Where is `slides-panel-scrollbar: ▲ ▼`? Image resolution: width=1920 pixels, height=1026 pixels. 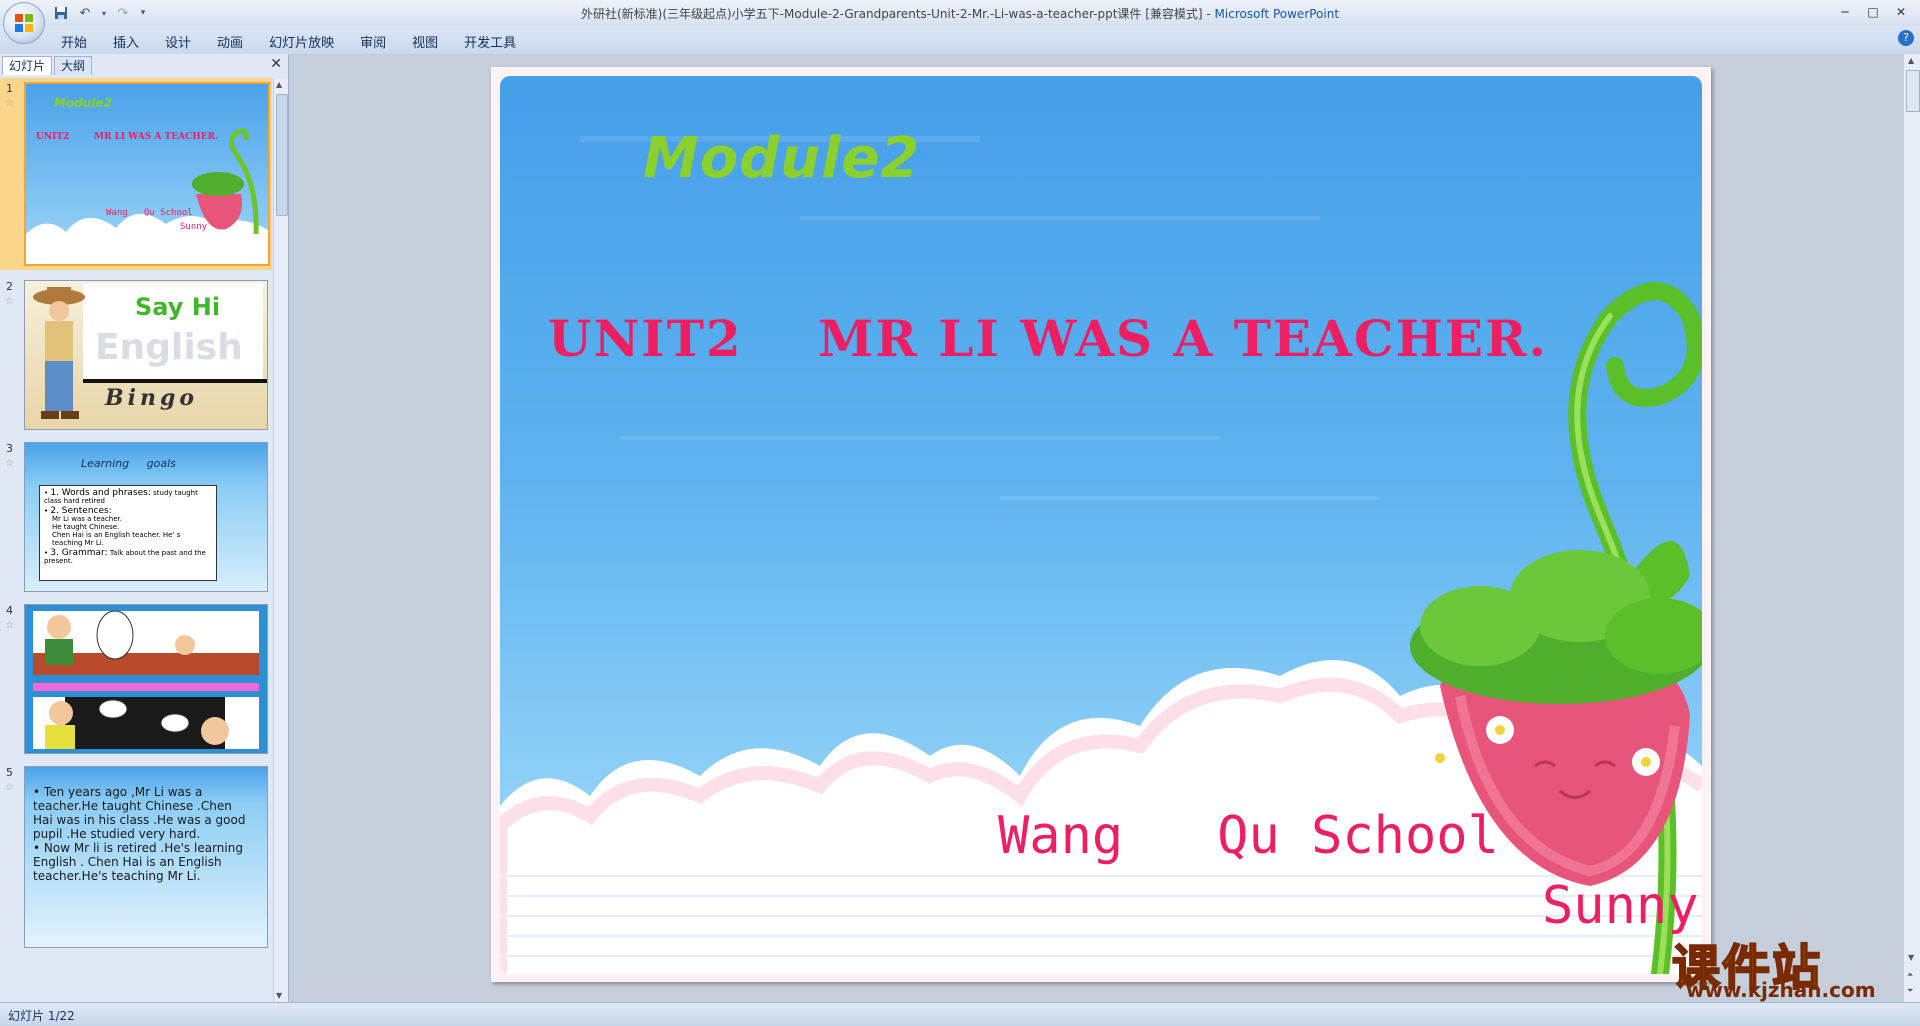 slides-panel-scrollbar: ▲ ▼ is located at coordinates (280, 540).